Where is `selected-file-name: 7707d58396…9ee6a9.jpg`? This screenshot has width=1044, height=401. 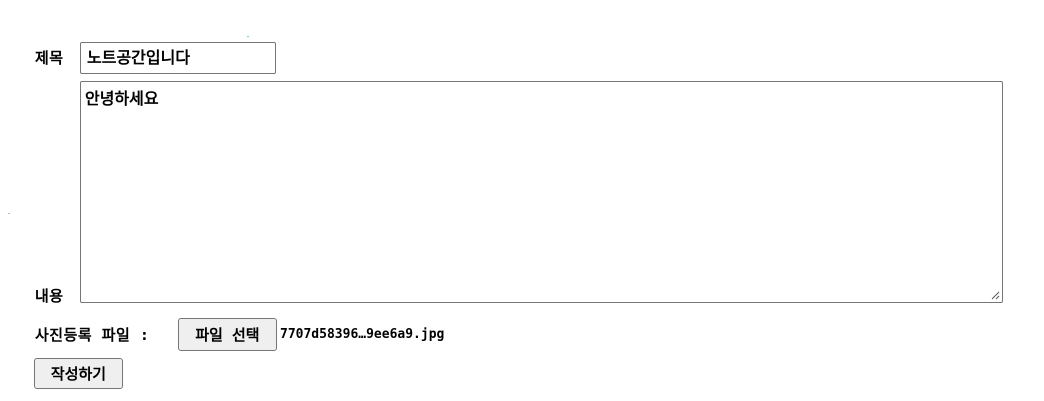 selected-file-name: 7707d58396…9ee6a9.jpg is located at coordinates (362, 334).